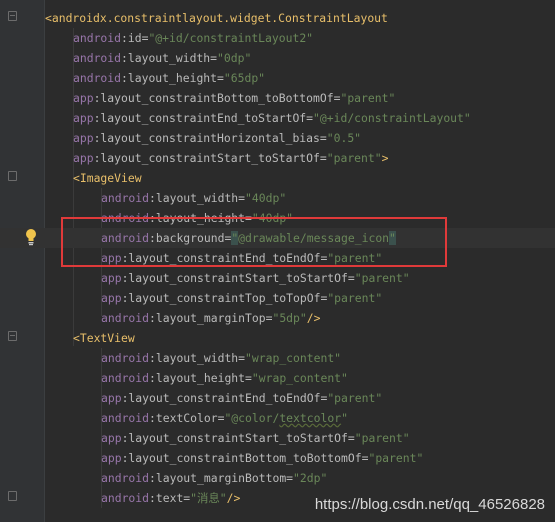 The height and width of the screenshot is (522, 555). I want to click on code-text: android:layout_marginTop="5dp"/>, so click(210, 318).